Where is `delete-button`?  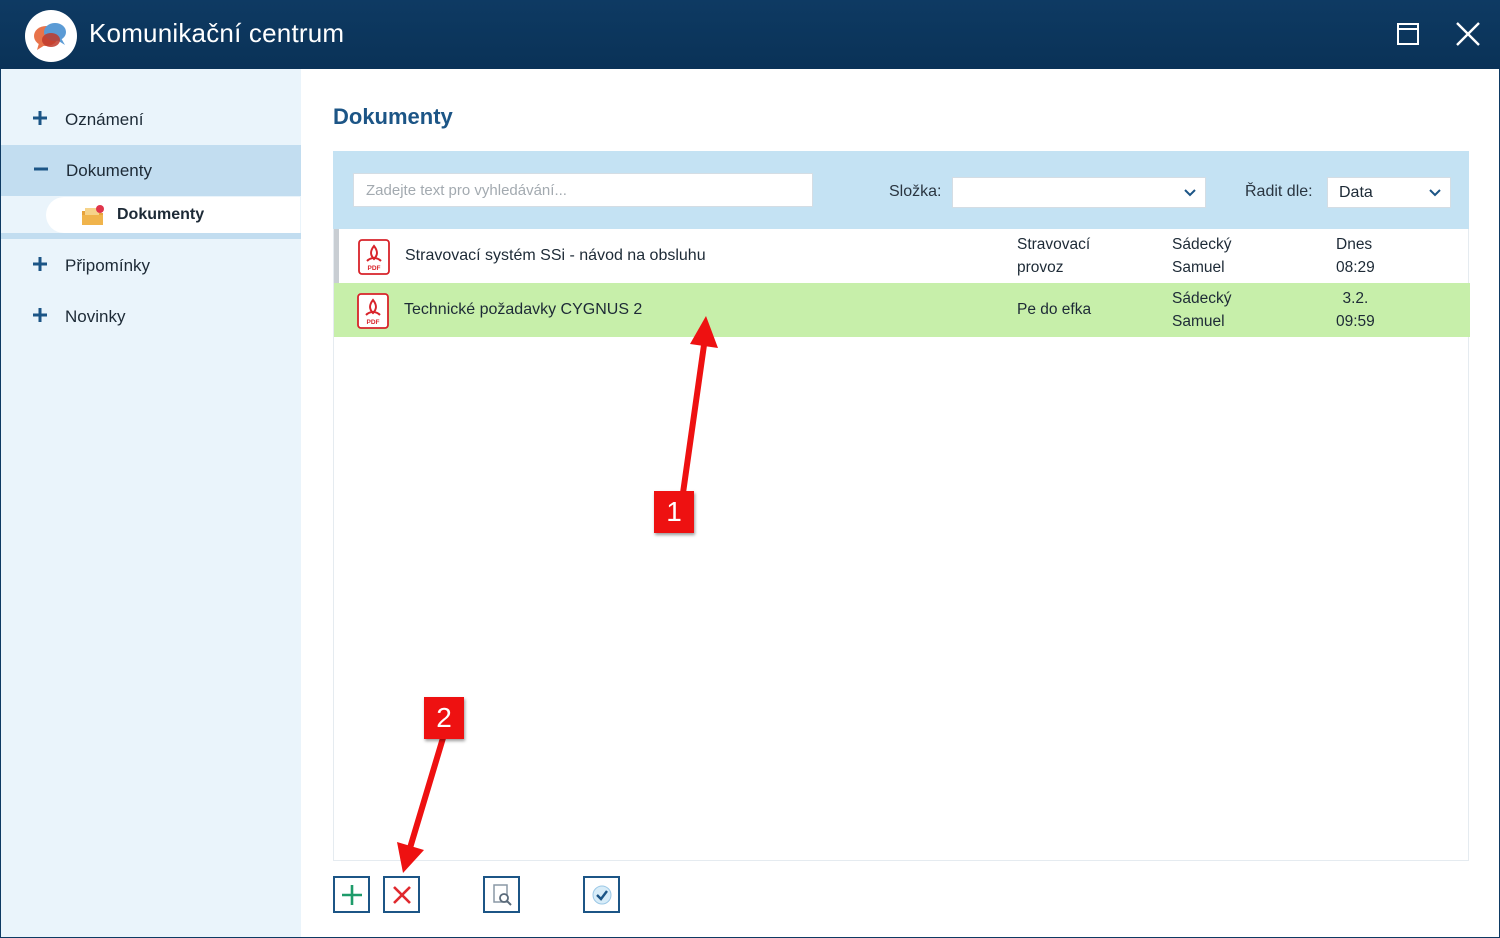 delete-button is located at coordinates (401, 894).